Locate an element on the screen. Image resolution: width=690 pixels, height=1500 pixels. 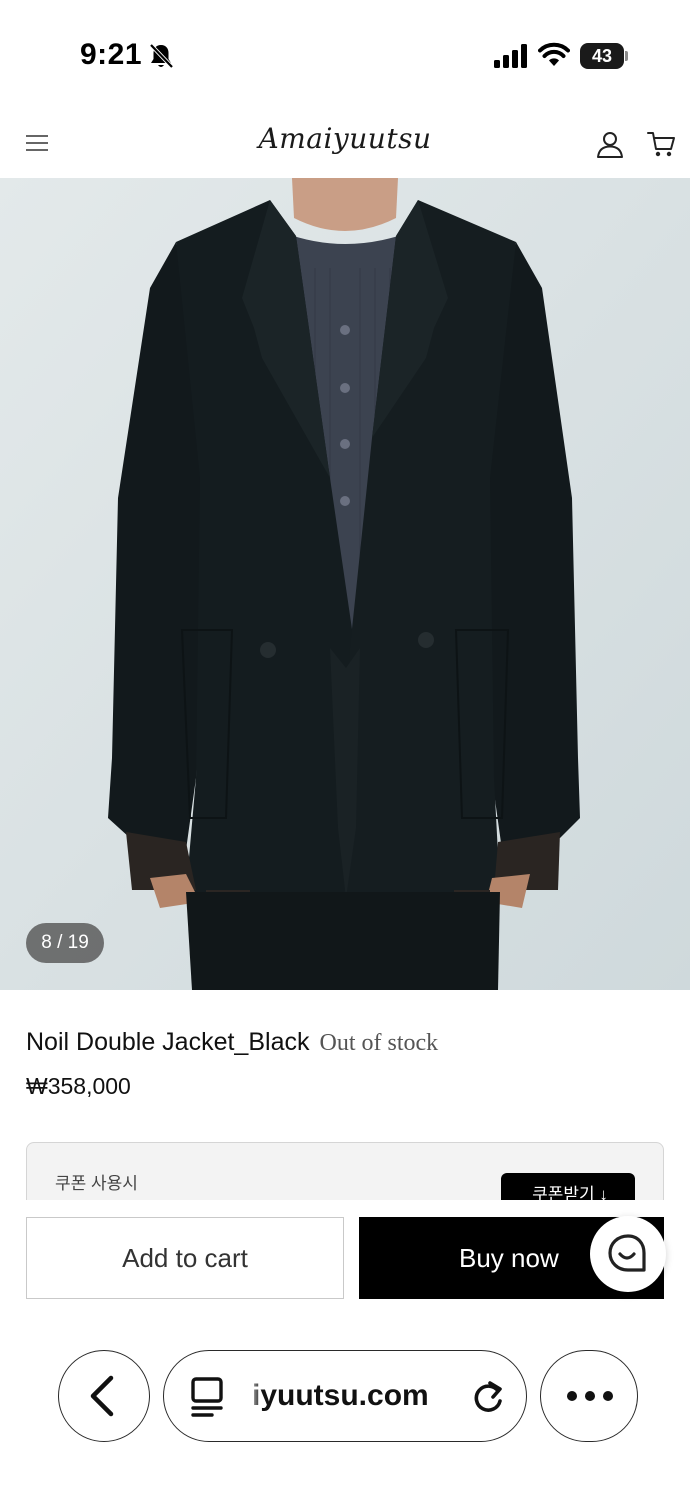
battery-level: 43 is located at coordinates (602, 56).